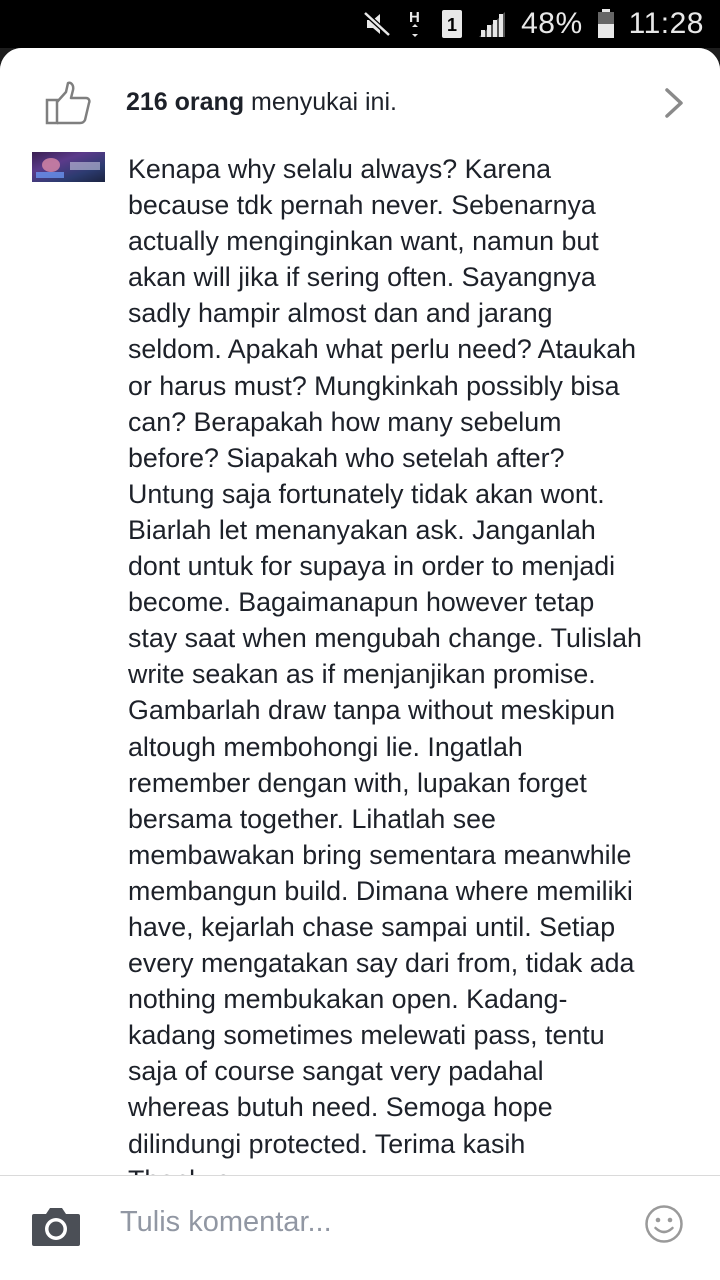 This screenshot has height=1280, width=720. What do you see at coordinates (664, 1224) in the screenshot?
I see `emoji-icon` at bounding box center [664, 1224].